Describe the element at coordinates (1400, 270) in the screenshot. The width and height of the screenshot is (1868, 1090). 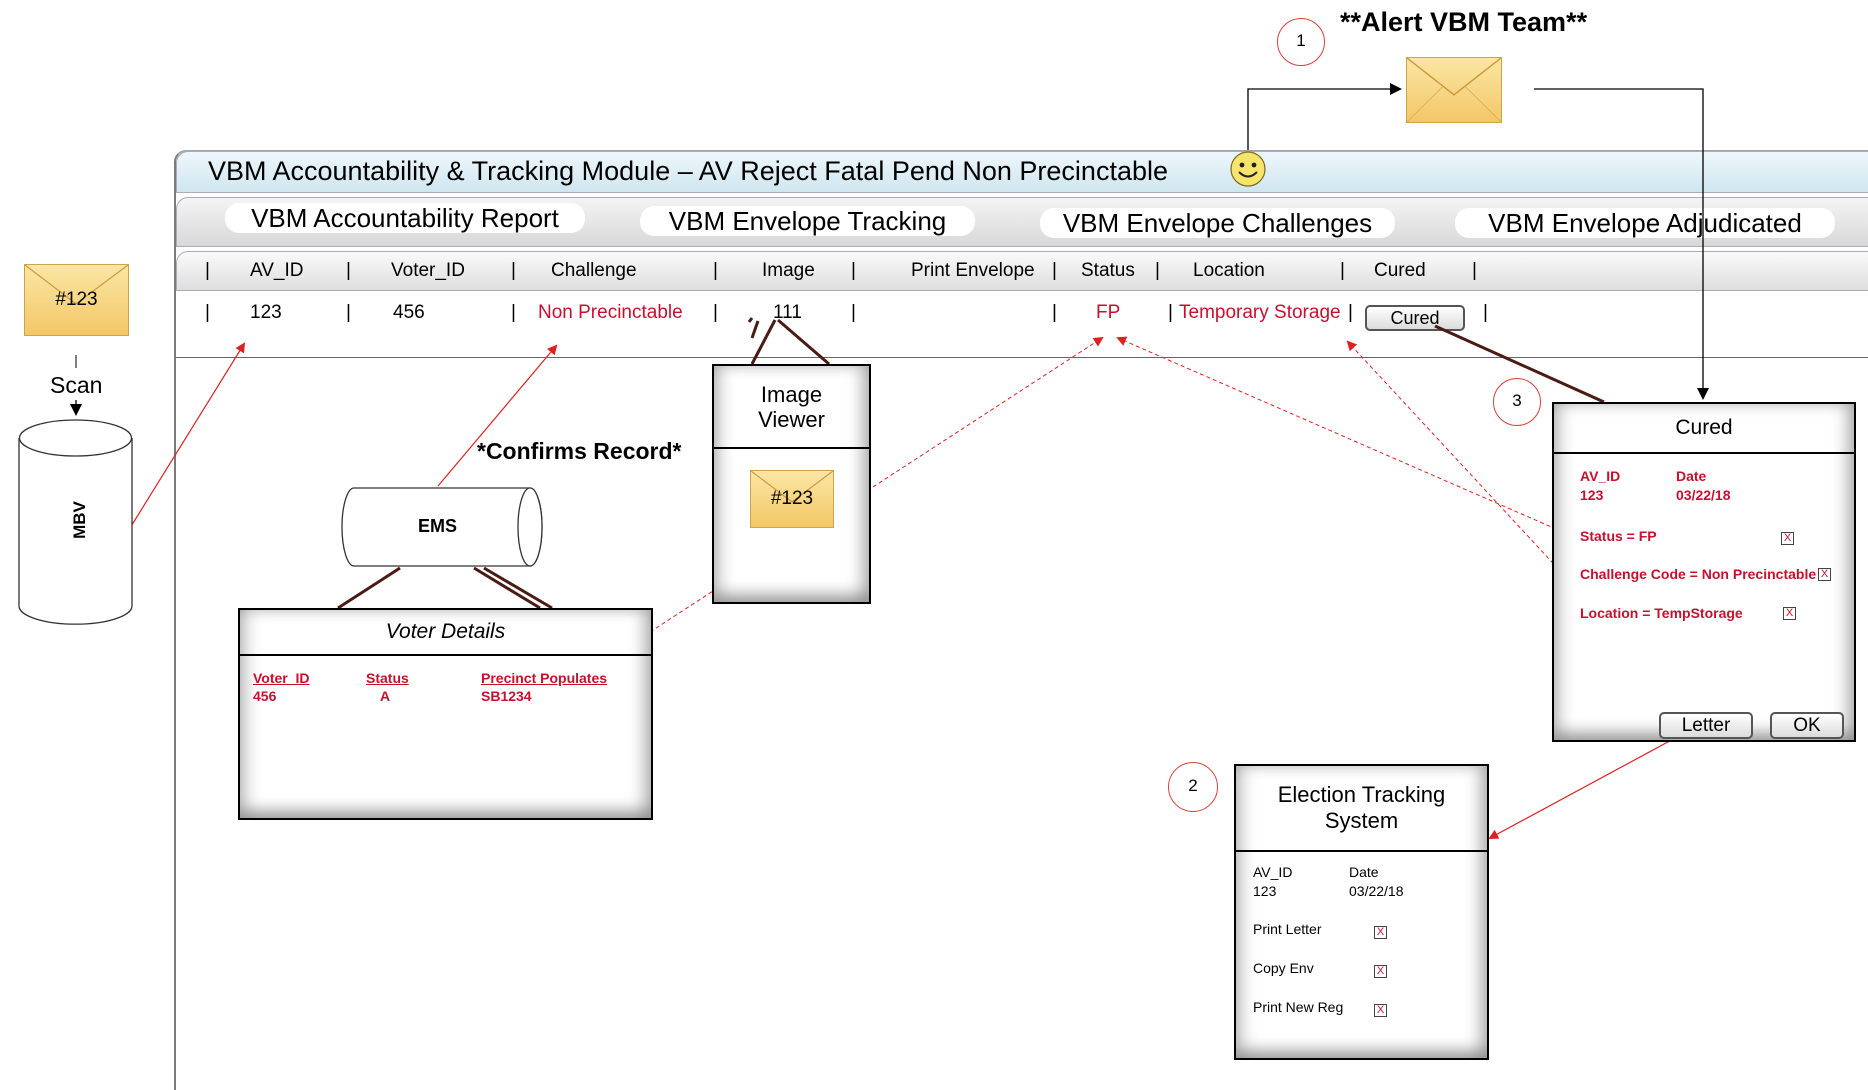
I see `column-header-cured: Cured` at that location.